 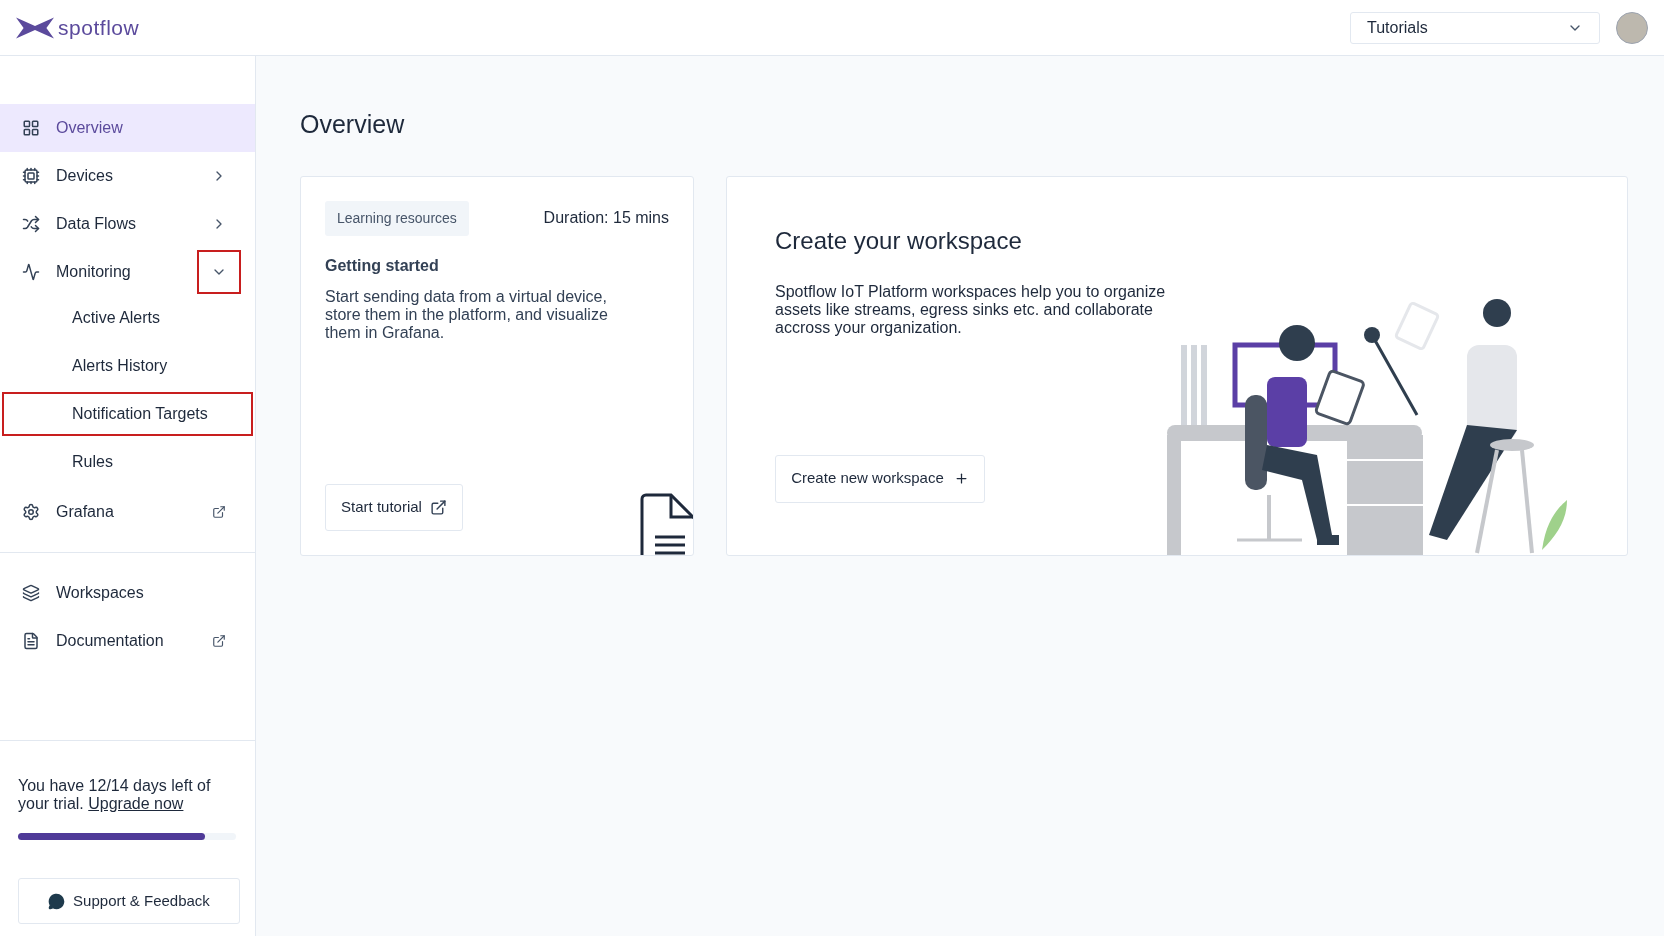 I want to click on external-link-icon, so click(x=438, y=507).